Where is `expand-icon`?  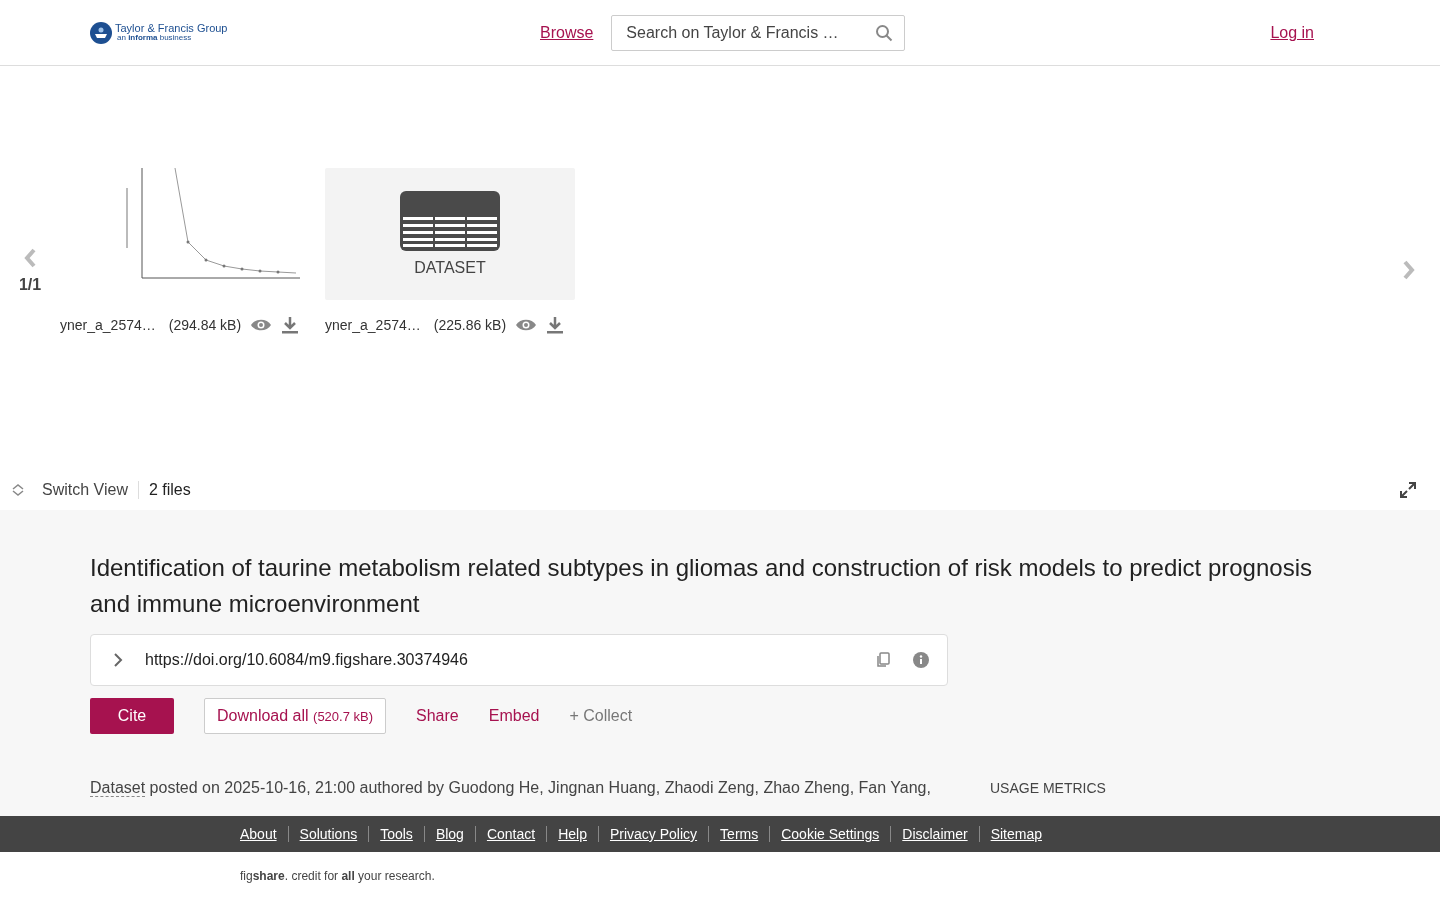
expand-icon is located at coordinates (1408, 490).